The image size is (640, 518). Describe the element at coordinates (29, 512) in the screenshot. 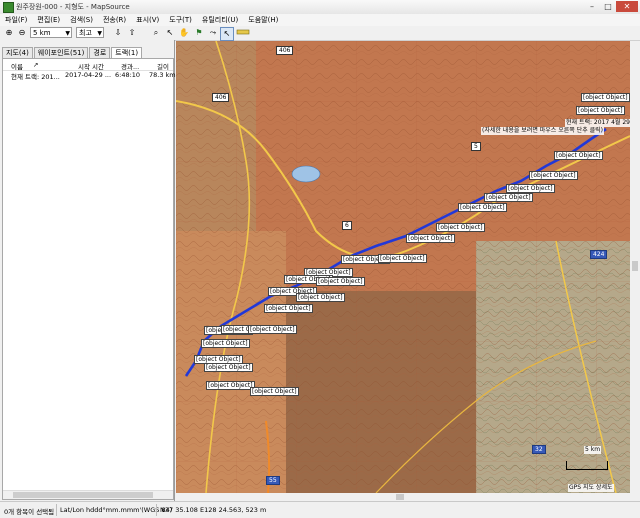

I see `selection-status: 0개 항목이 선택됨` at that location.